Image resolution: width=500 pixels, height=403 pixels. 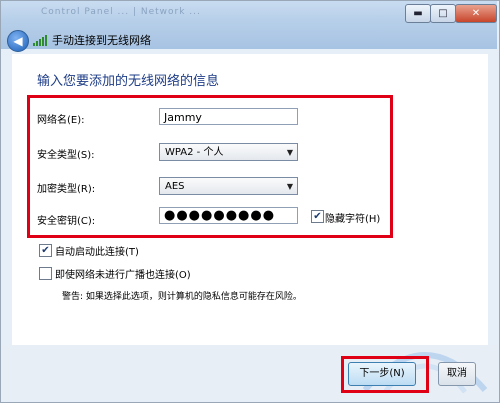 What do you see at coordinates (97, 252) in the screenshot?
I see `auto-start-label: 自动启动此连接(T)` at bounding box center [97, 252].